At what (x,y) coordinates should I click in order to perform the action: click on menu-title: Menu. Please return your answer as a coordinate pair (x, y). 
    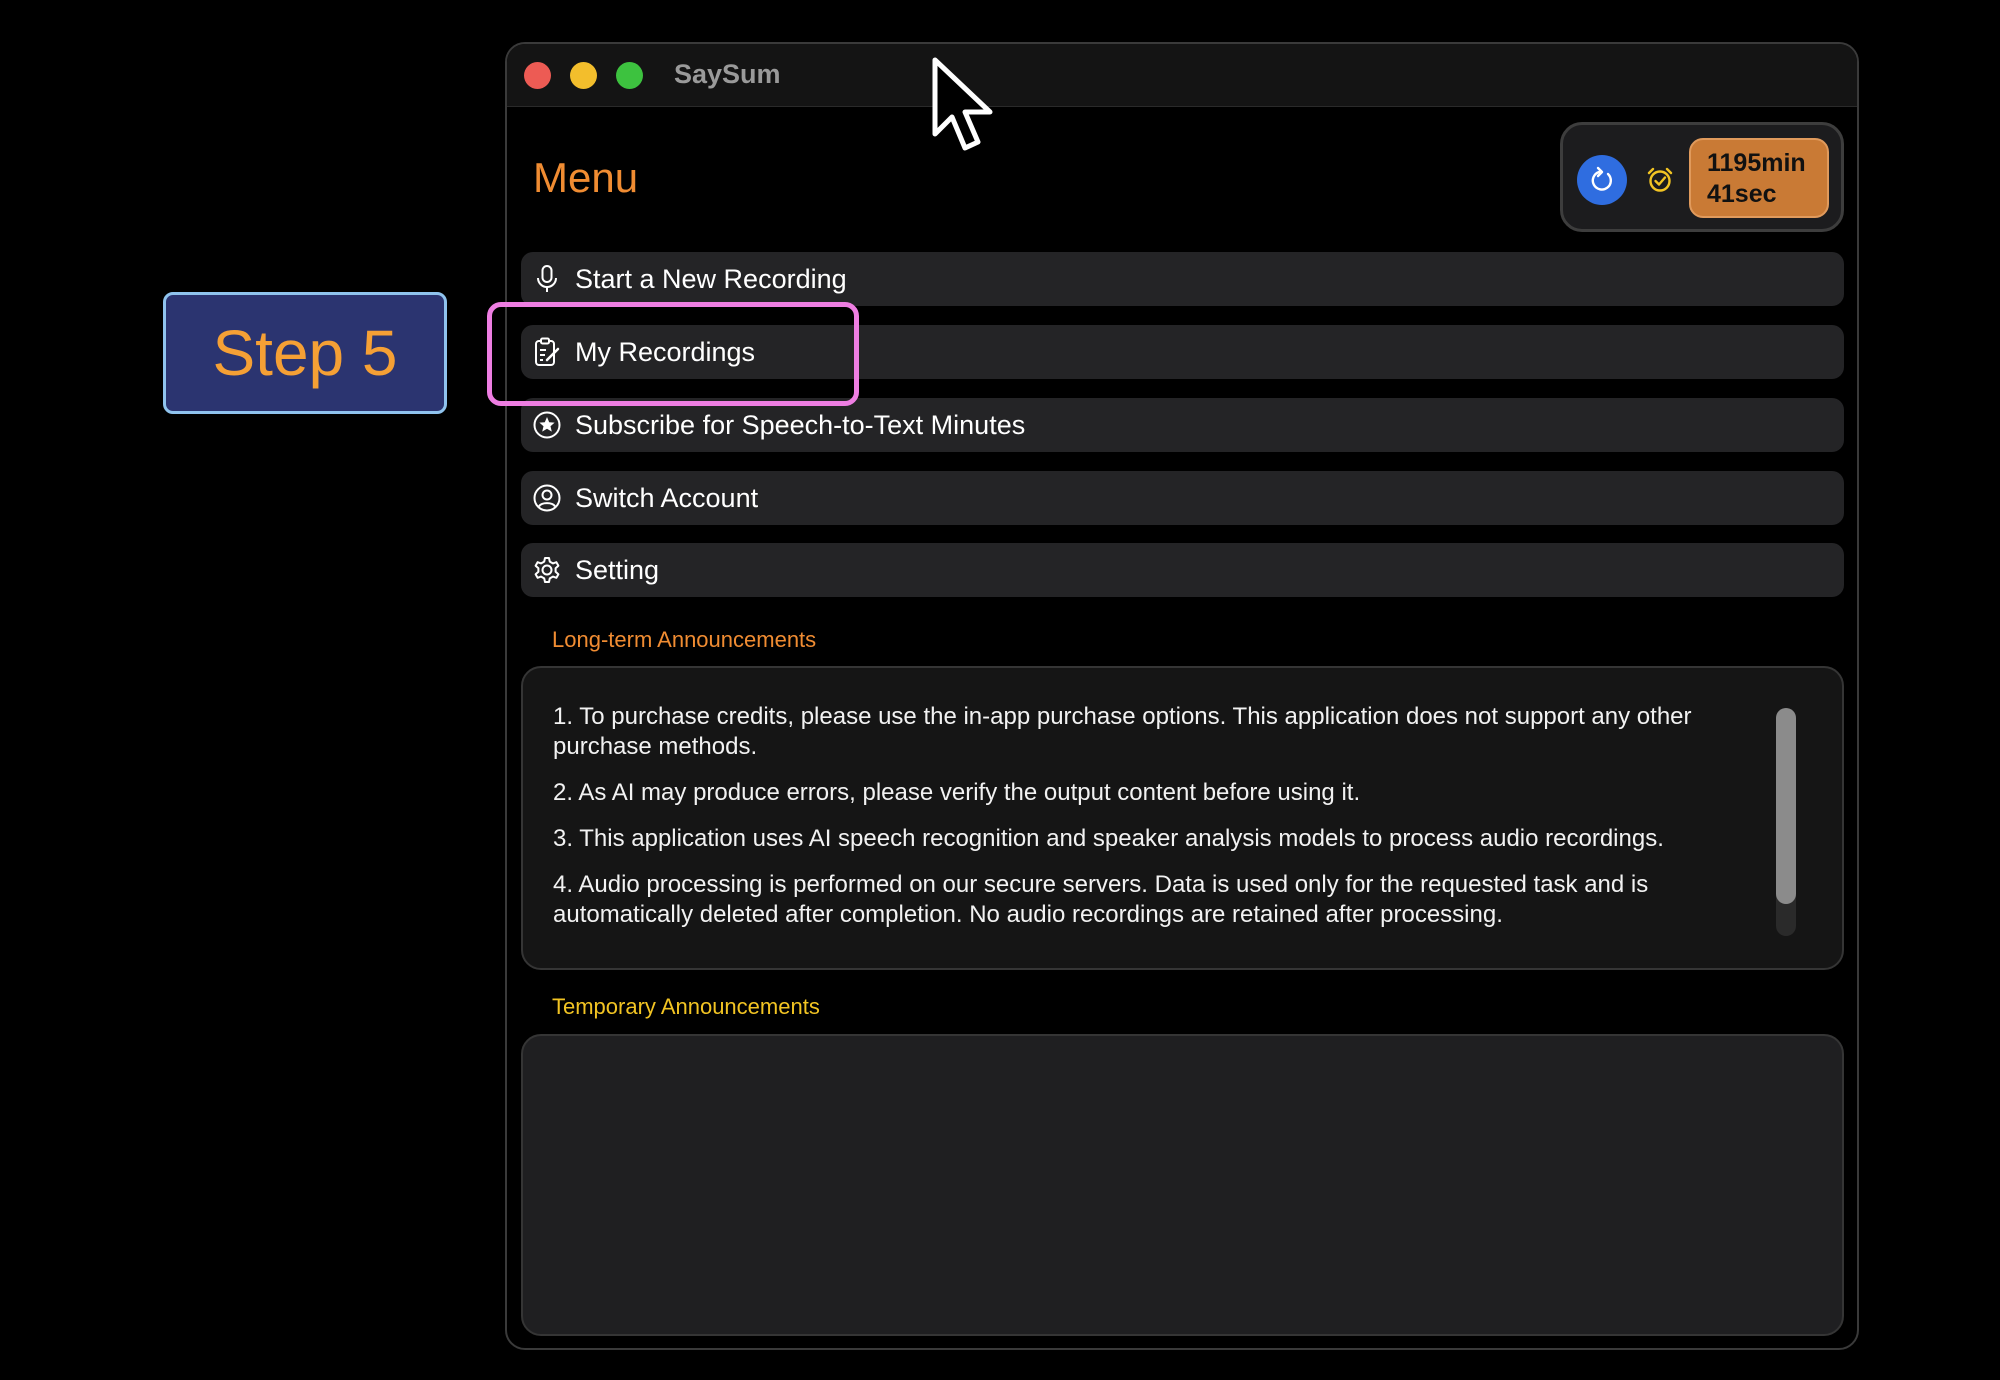
    Looking at the image, I should click on (586, 177).